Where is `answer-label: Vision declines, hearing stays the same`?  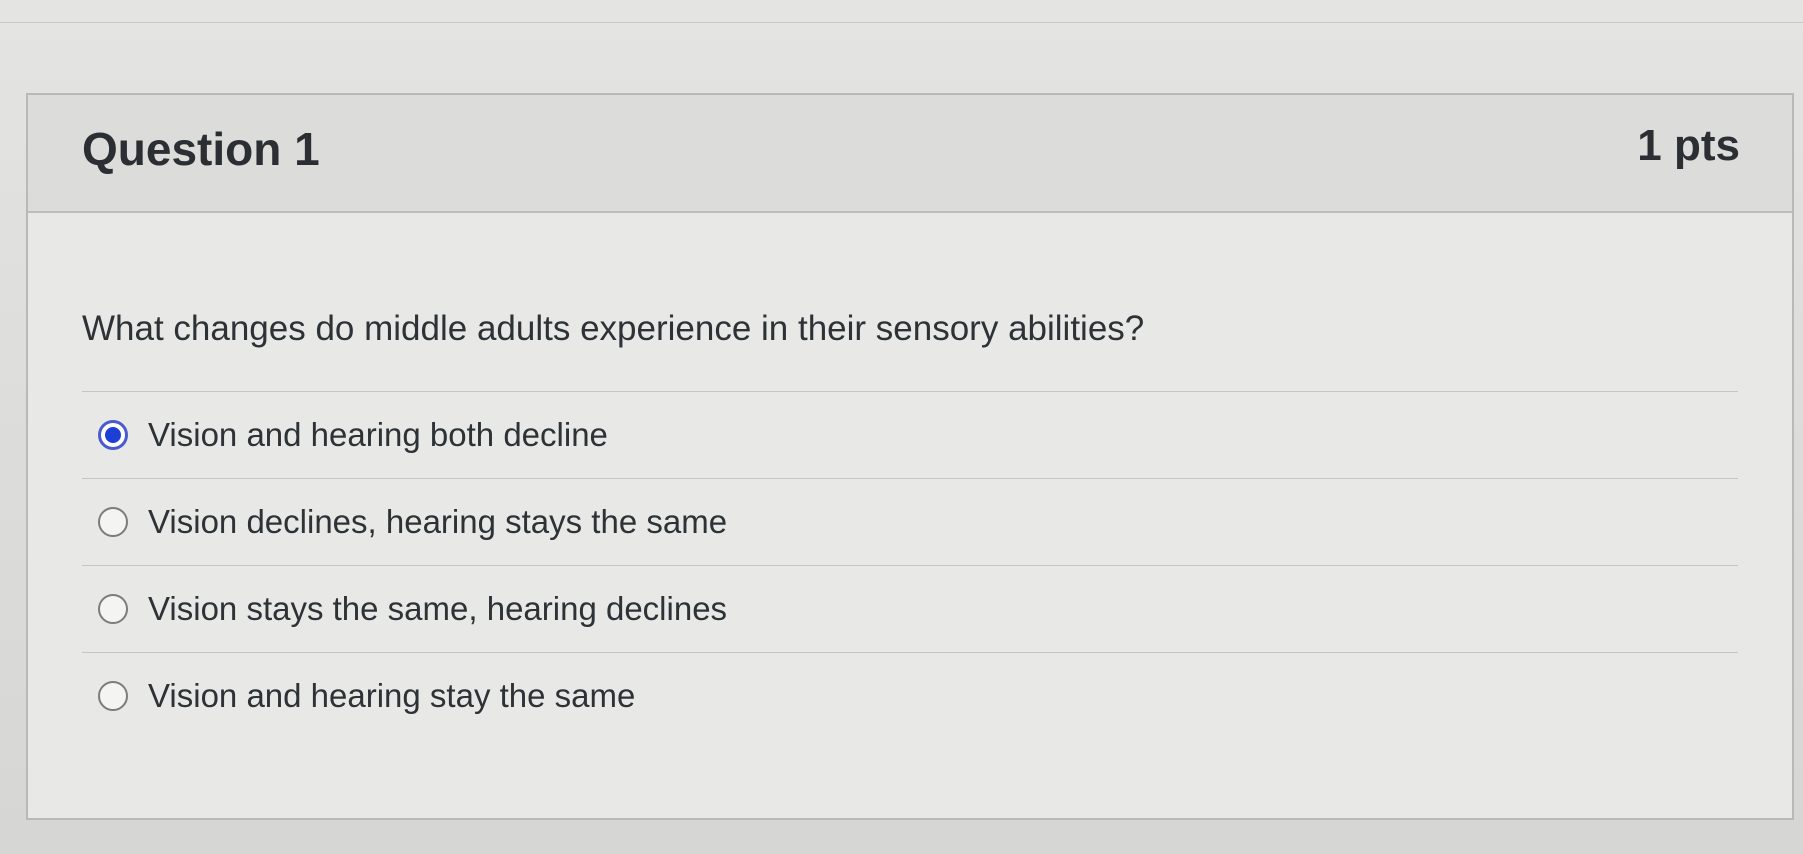
answer-label: Vision declines, hearing stays the same is located at coordinates (437, 522).